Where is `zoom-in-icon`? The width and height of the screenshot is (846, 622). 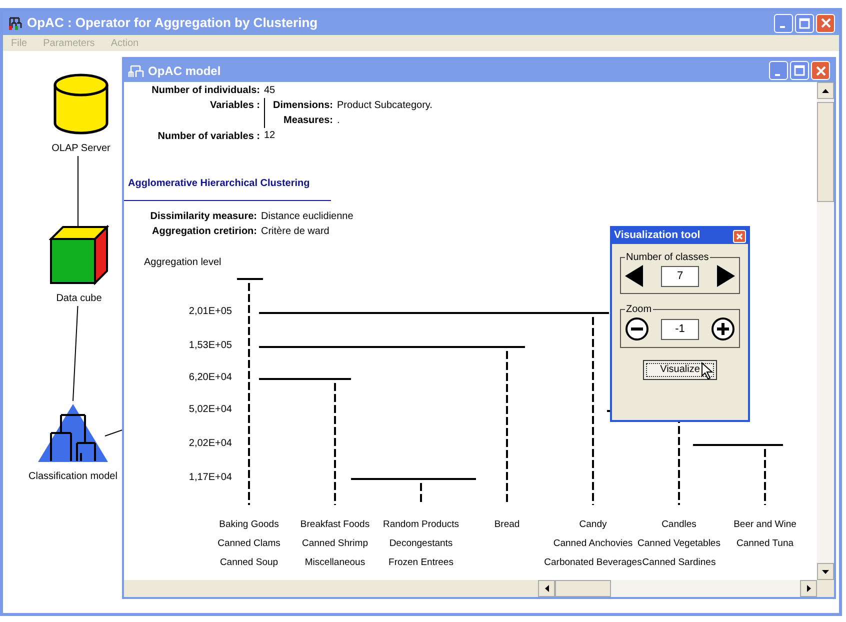
zoom-in-icon is located at coordinates (723, 329).